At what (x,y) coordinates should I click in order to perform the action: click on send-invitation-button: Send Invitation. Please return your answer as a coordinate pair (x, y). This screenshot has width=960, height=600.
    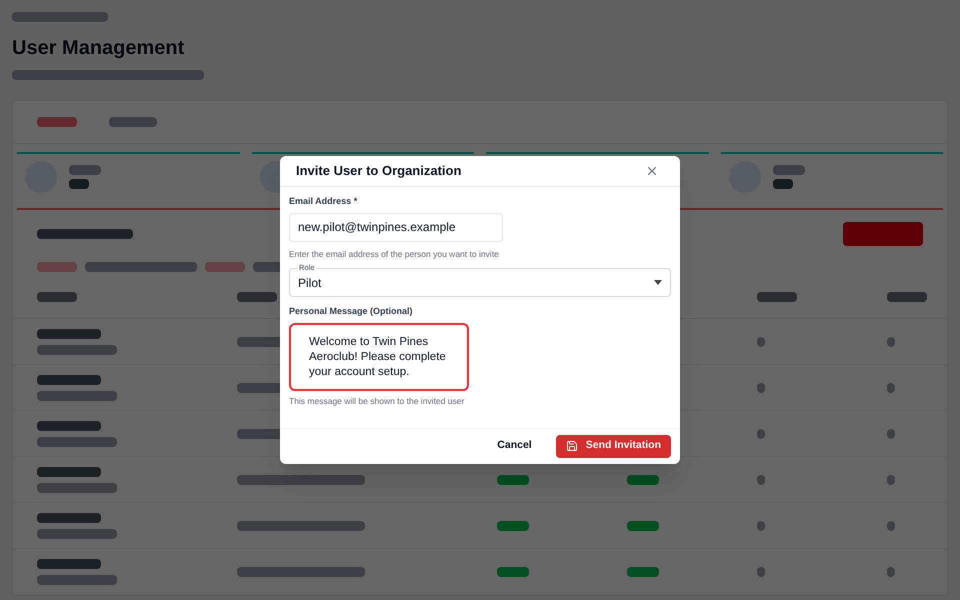
    Looking at the image, I should click on (613, 446).